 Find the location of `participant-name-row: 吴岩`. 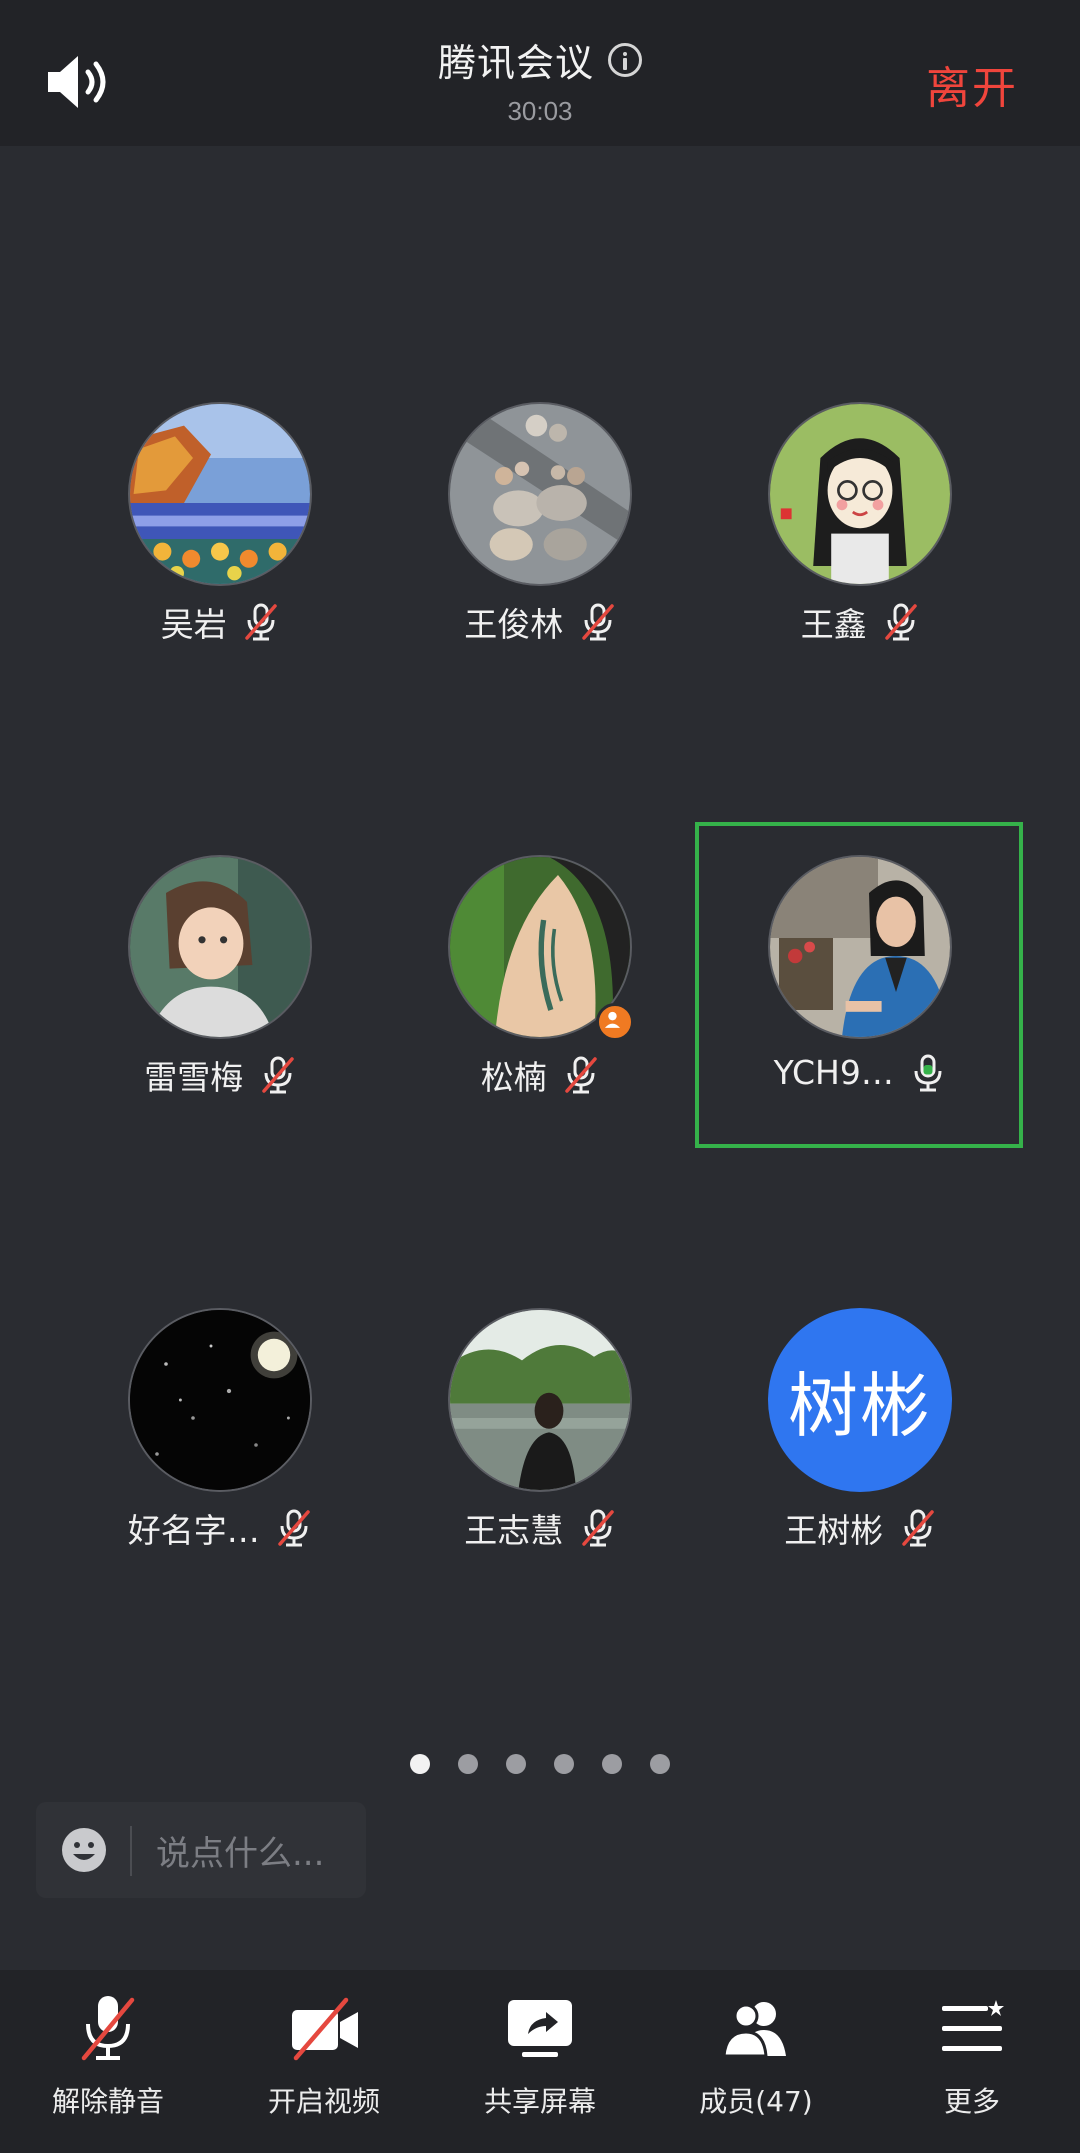

participant-name-row: 吴岩 is located at coordinates (220, 622).